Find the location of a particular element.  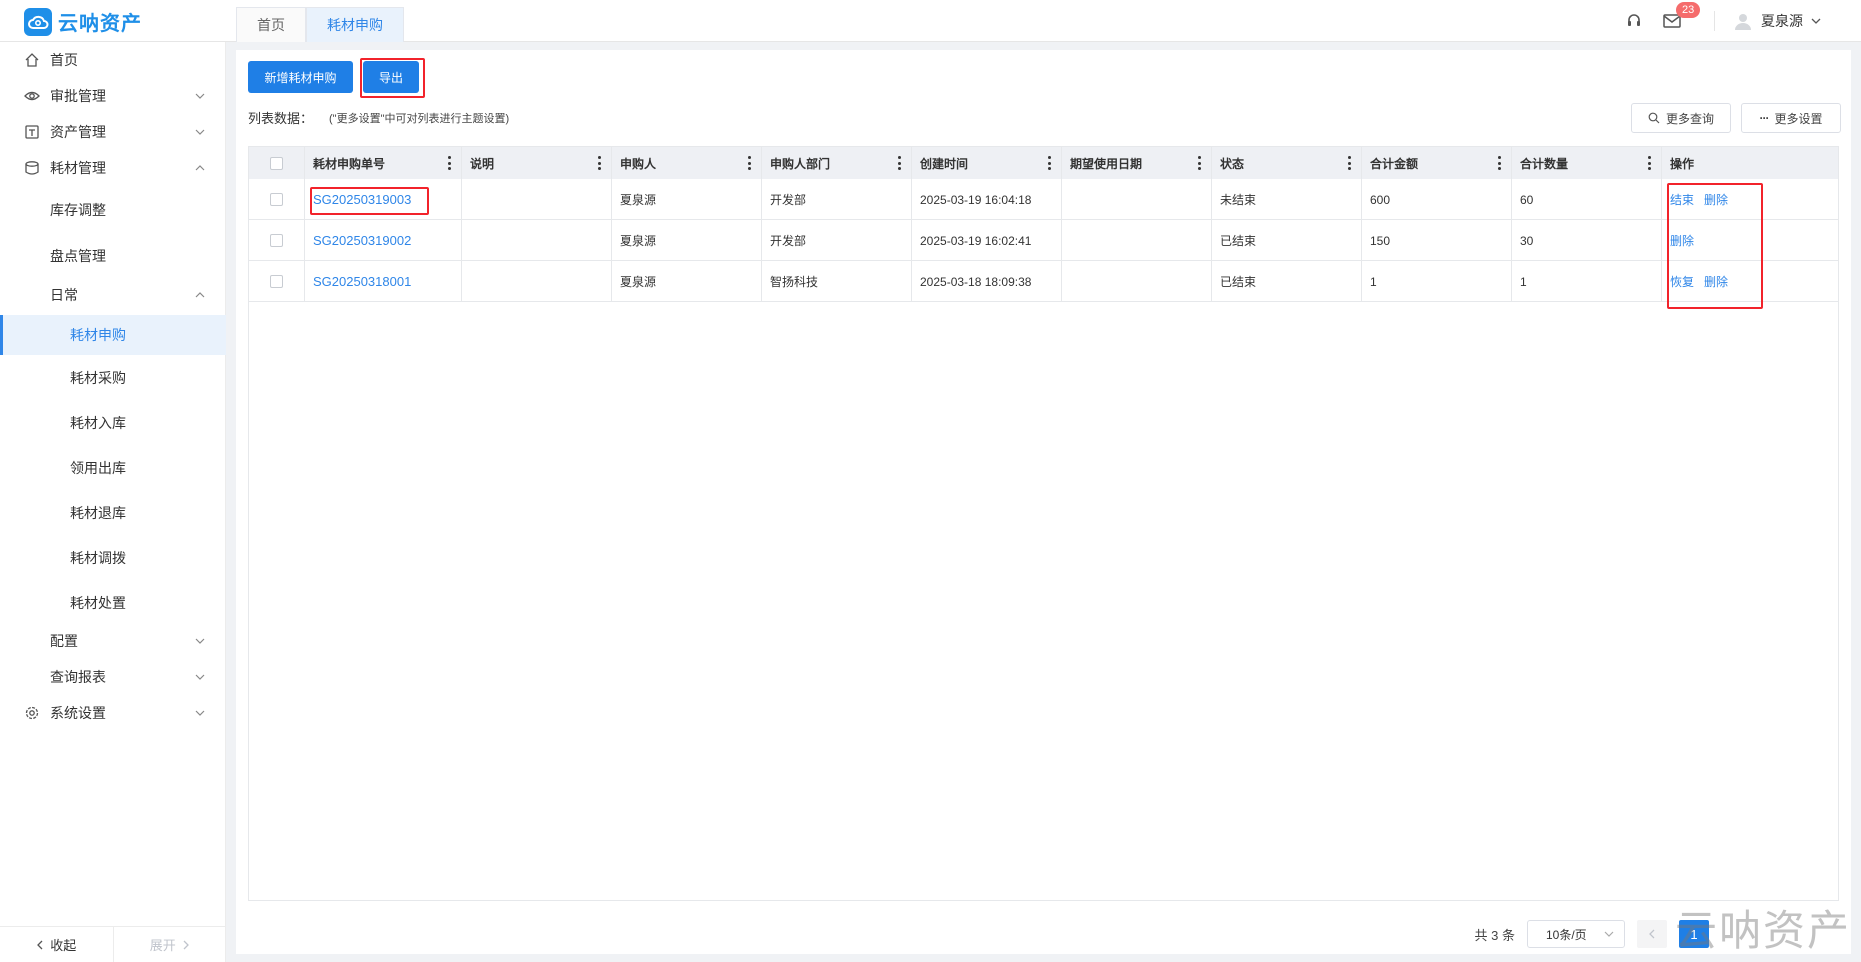

sidebar-item-return: 耗材退库 is located at coordinates (113, 513).